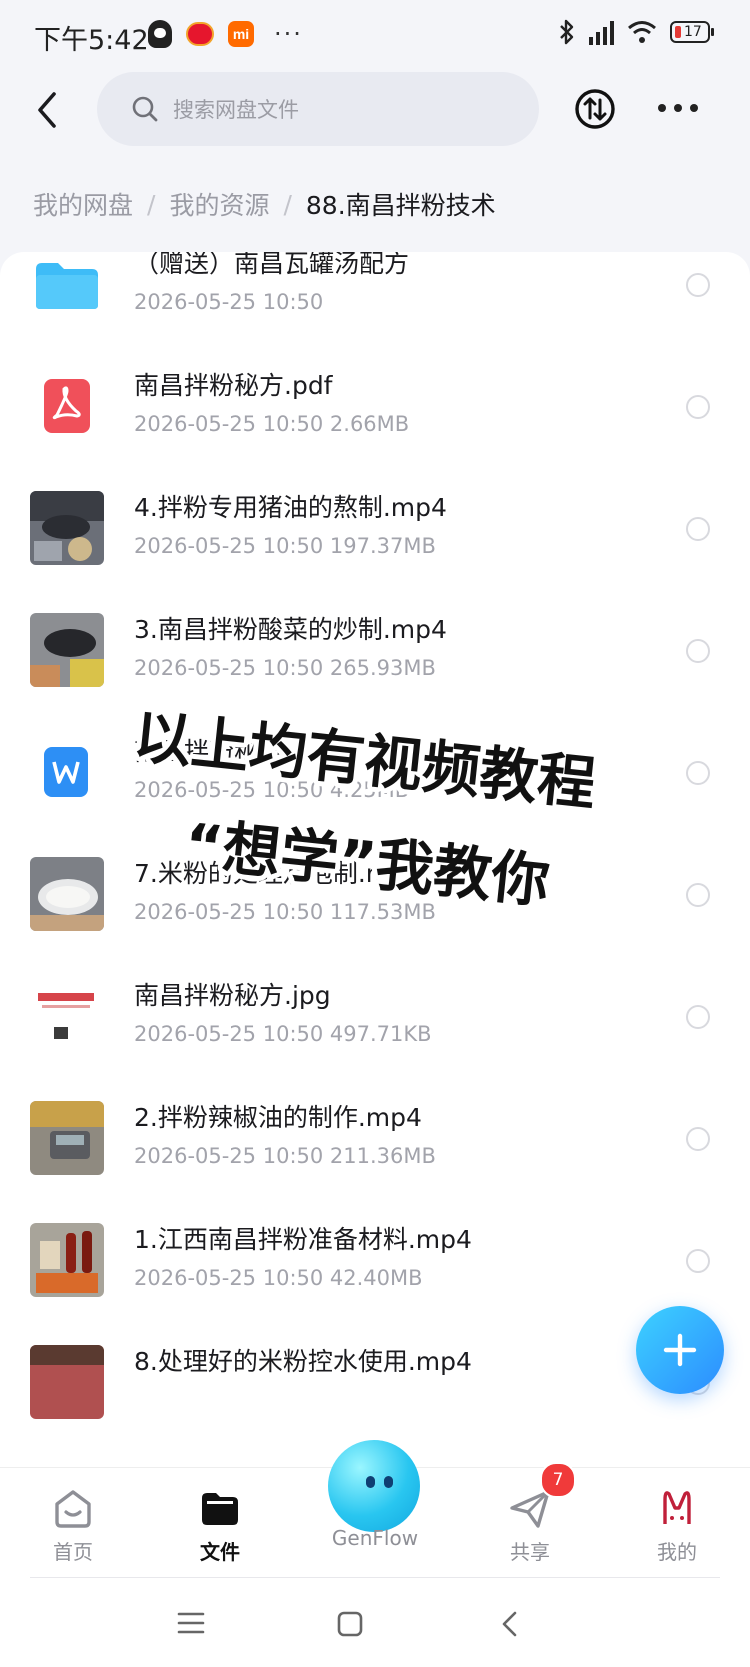 This screenshot has width=750, height=1667. What do you see at coordinates (220, 1552) in the screenshot?
I see `tab-files-label: 文件` at bounding box center [220, 1552].